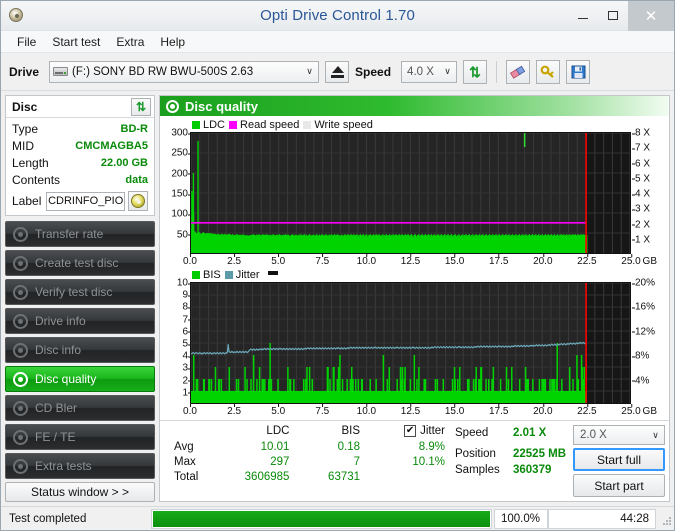  What do you see at coordinates (432, 431) in the screenshot?
I see `jitter-label: Jitter` at bounding box center [432, 431].